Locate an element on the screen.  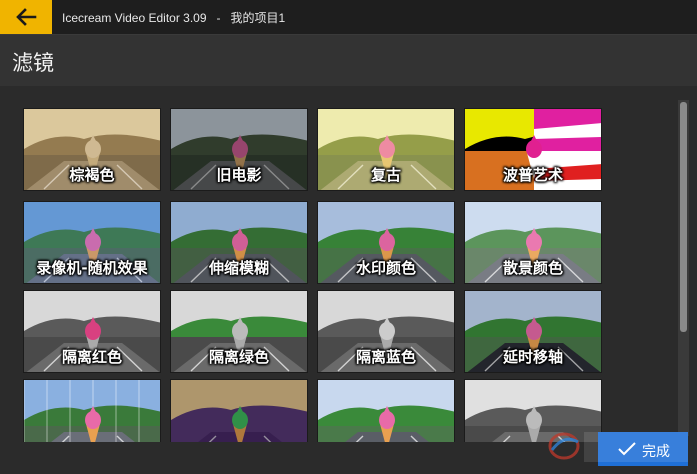
filter-tile-isogreen: 隔离绿色 is located at coordinates (239, 331).